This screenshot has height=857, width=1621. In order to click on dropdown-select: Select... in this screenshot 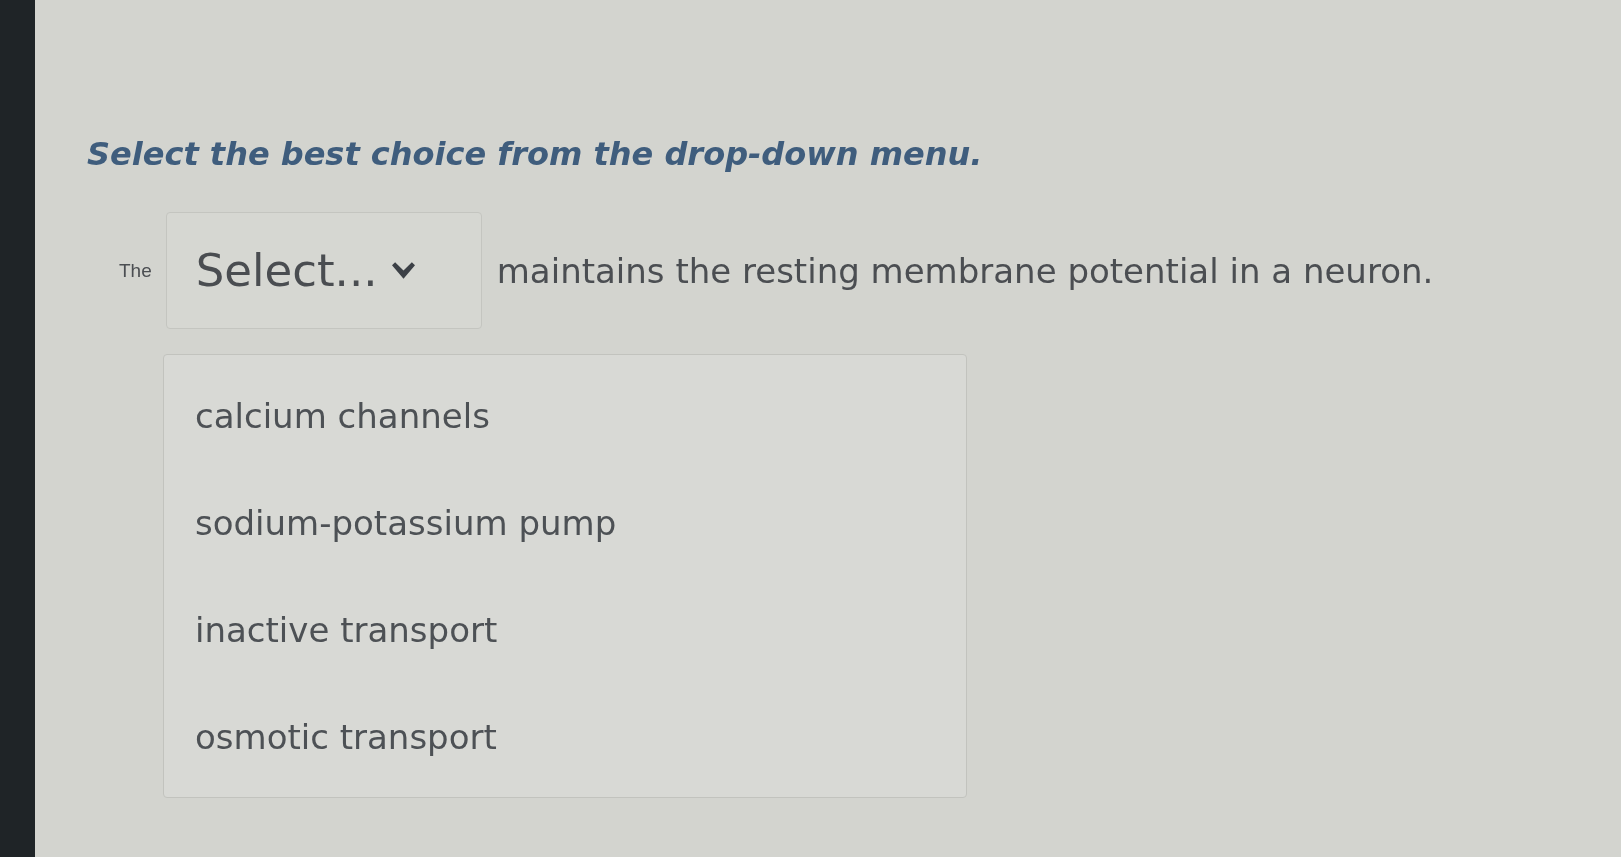, I will do `click(323, 270)`.